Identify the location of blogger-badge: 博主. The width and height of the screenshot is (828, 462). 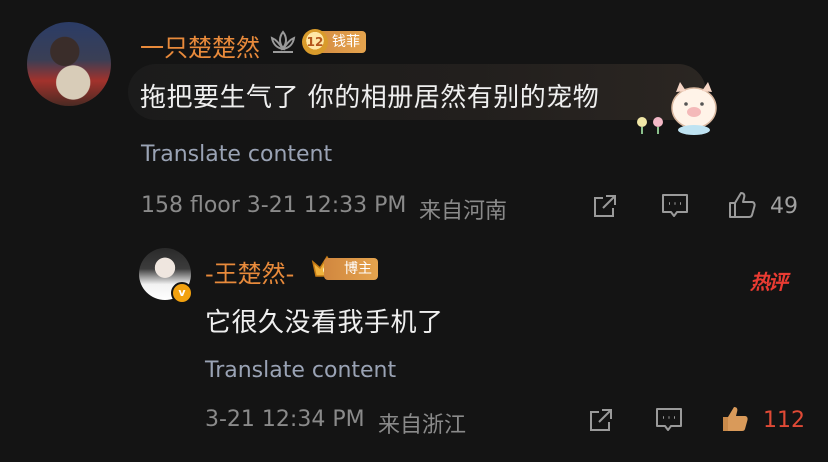
(351, 269).